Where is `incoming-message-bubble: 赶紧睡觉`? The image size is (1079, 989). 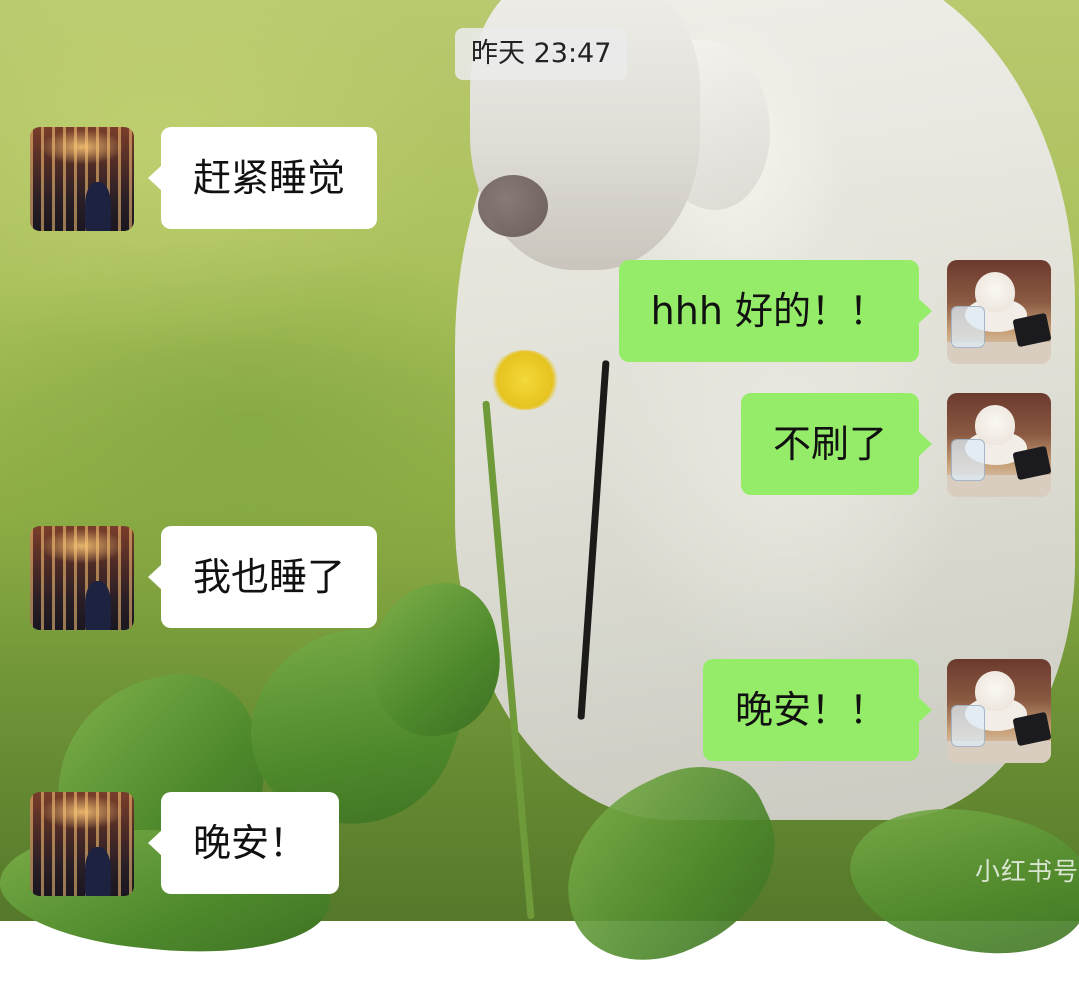 incoming-message-bubble: 赶紧睡觉 is located at coordinates (262, 178).